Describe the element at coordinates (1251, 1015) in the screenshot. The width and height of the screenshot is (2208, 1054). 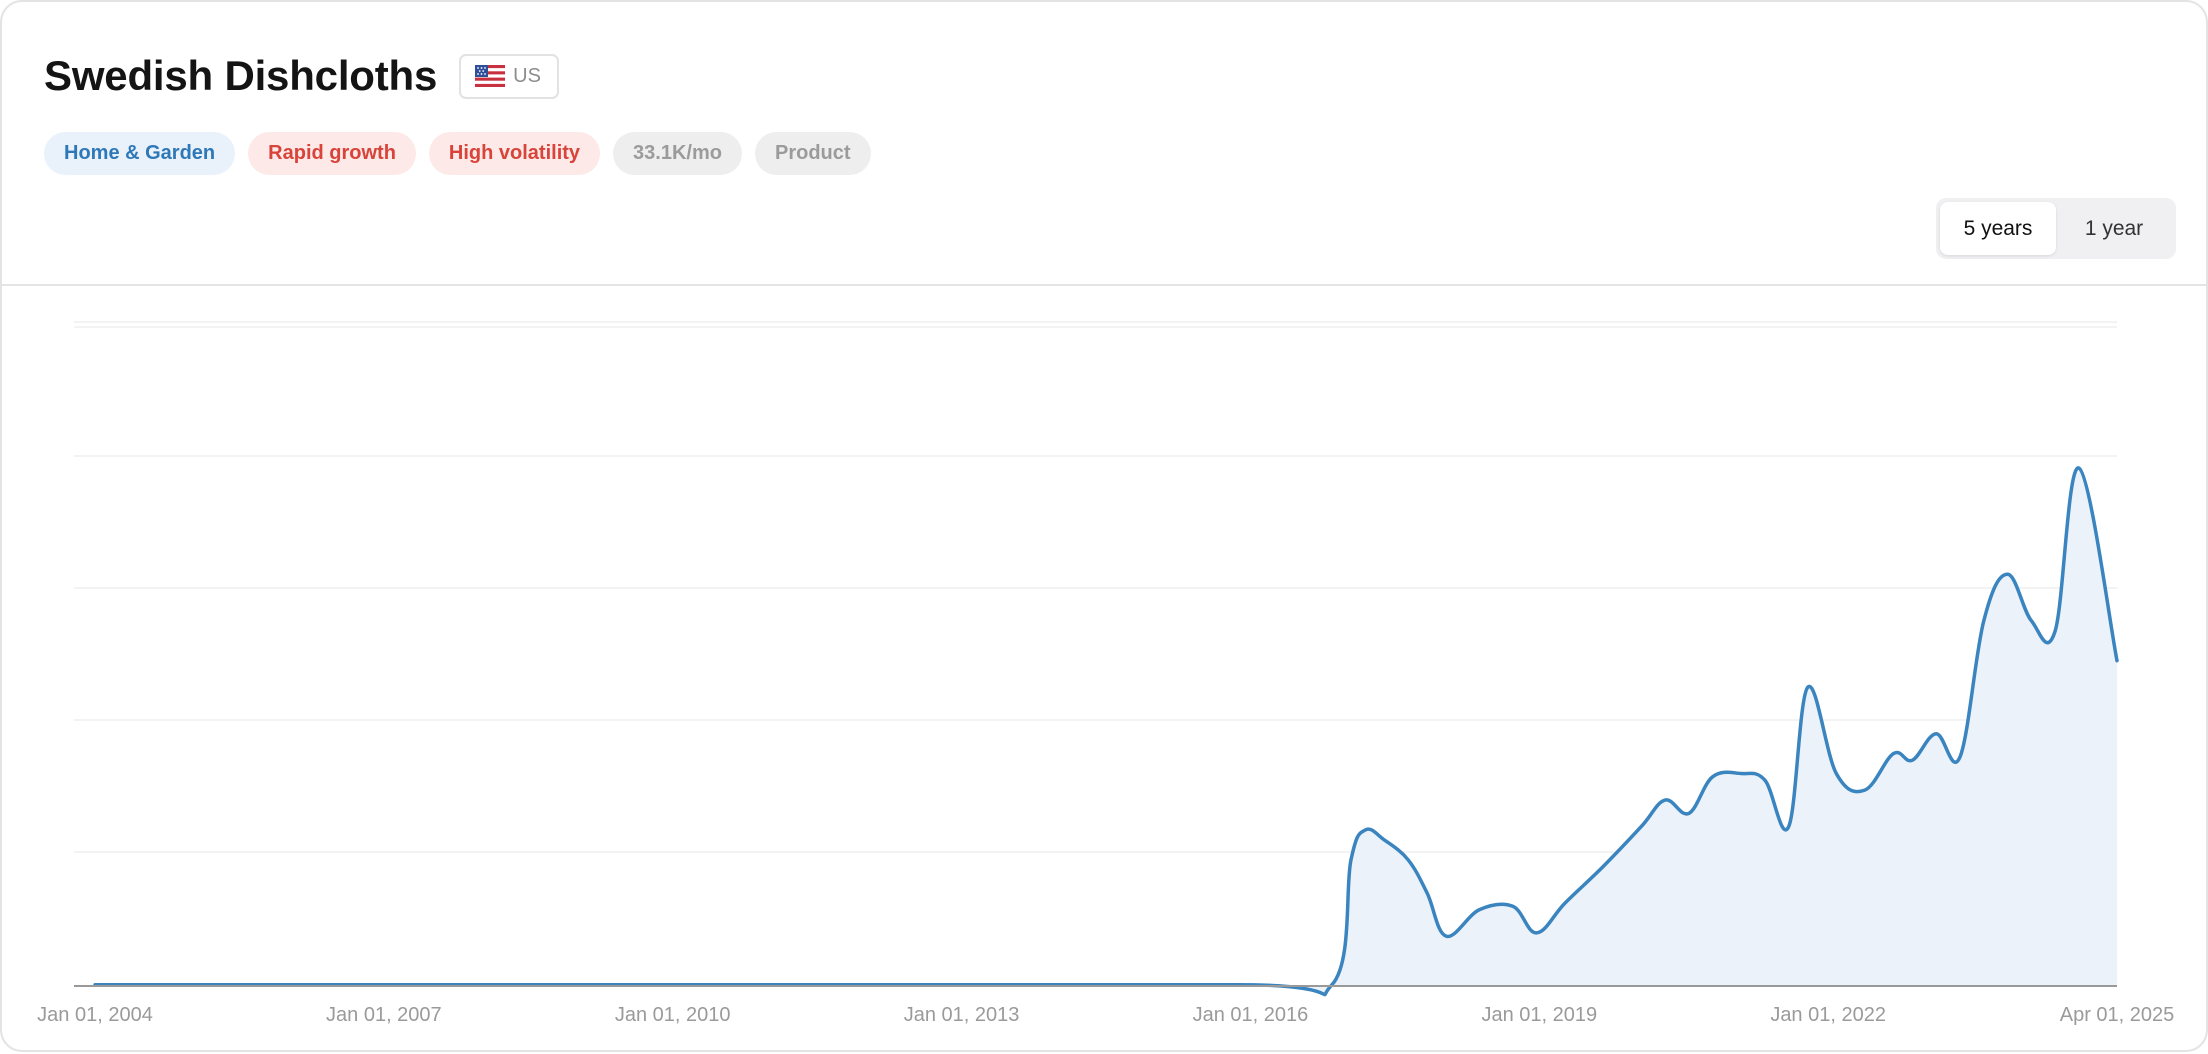
I see `x-tick-label: Jan 01, 2016` at that location.